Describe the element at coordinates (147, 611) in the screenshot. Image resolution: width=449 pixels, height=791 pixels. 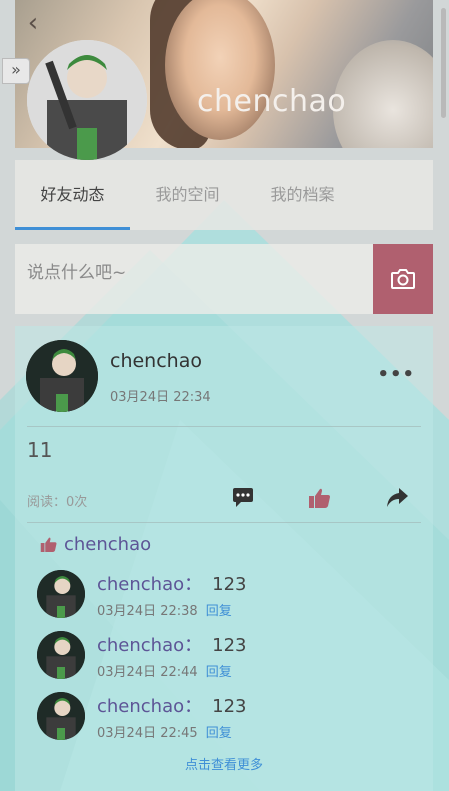
I see `comment-time: 03月24日 22:38` at that location.